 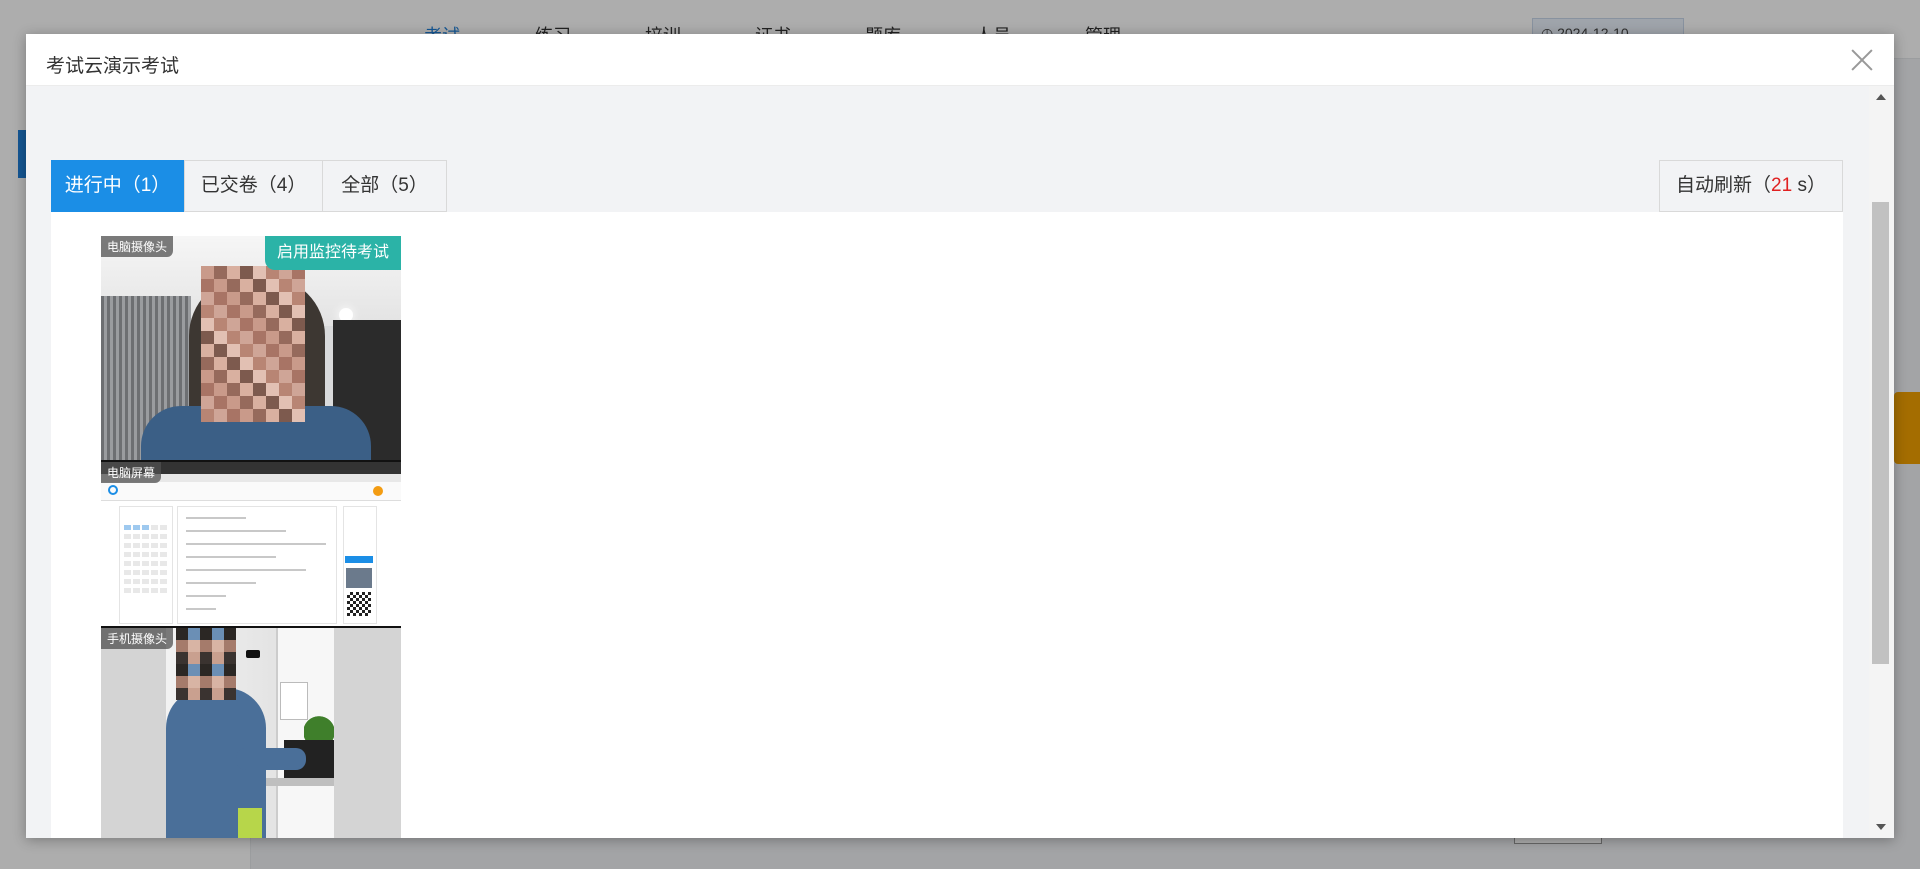 I want to click on scroll-down-arrow-icon, so click(x=1881, y=827).